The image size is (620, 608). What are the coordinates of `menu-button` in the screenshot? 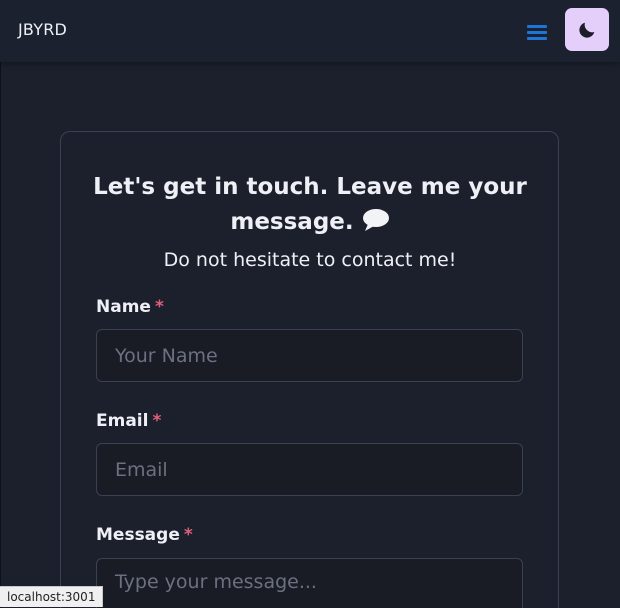 It's located at (537, 32).